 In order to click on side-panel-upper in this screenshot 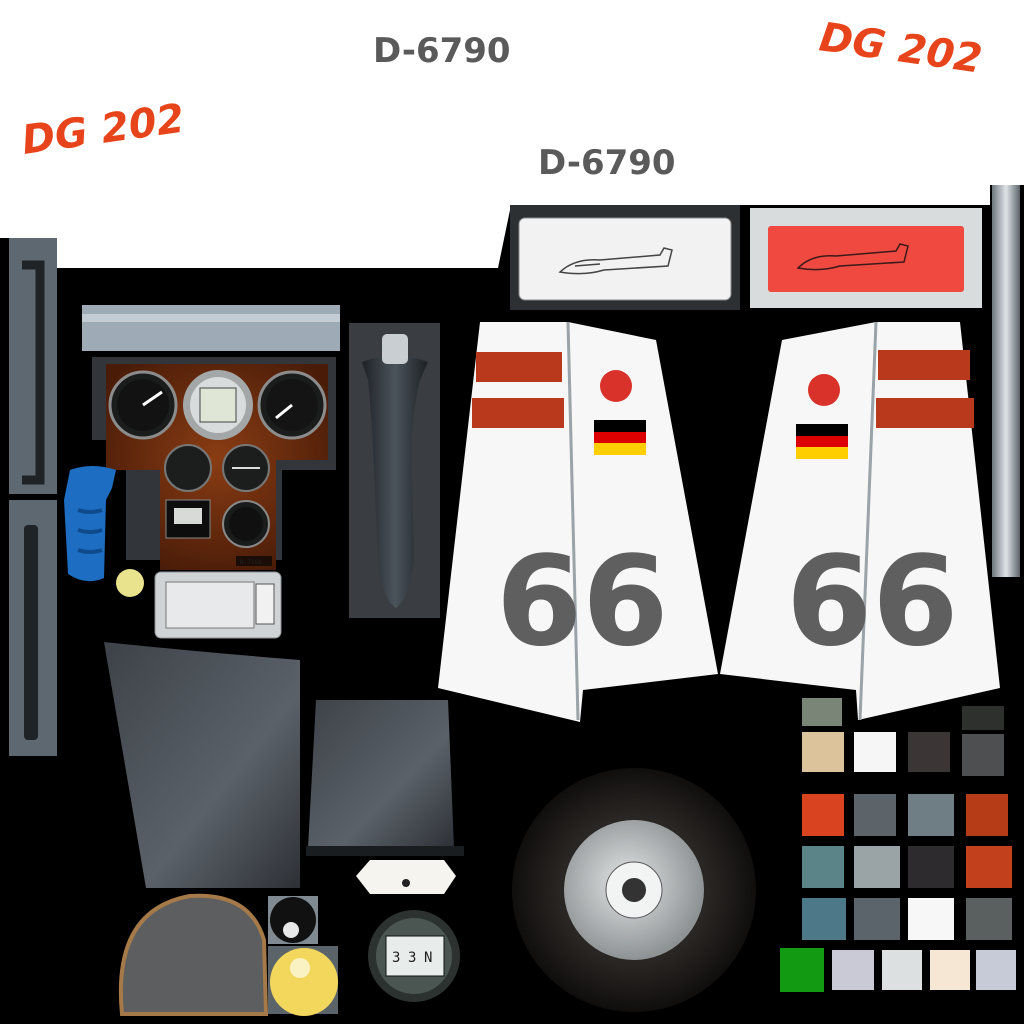, I will do `click(33, 366)`.